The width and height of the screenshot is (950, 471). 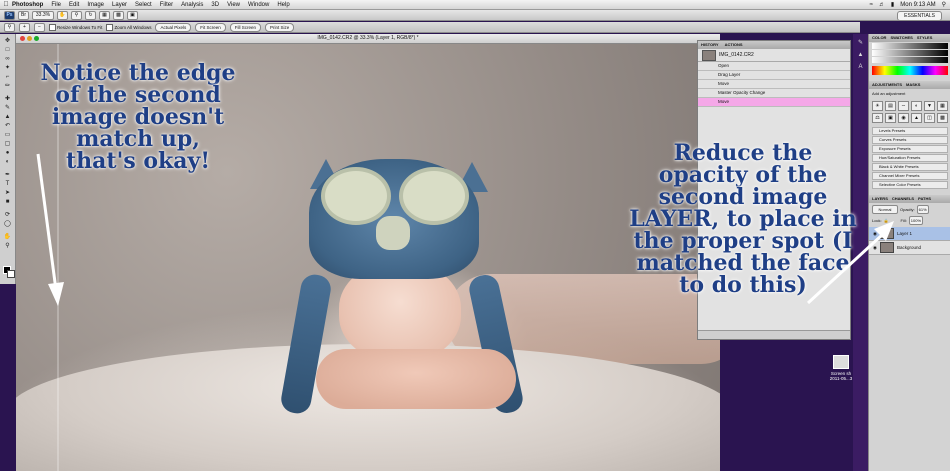 What do you see at coordinates (916, 106) in the screenshot?
I see `exposure-icon: ◐` at bounding box center [916, 106].